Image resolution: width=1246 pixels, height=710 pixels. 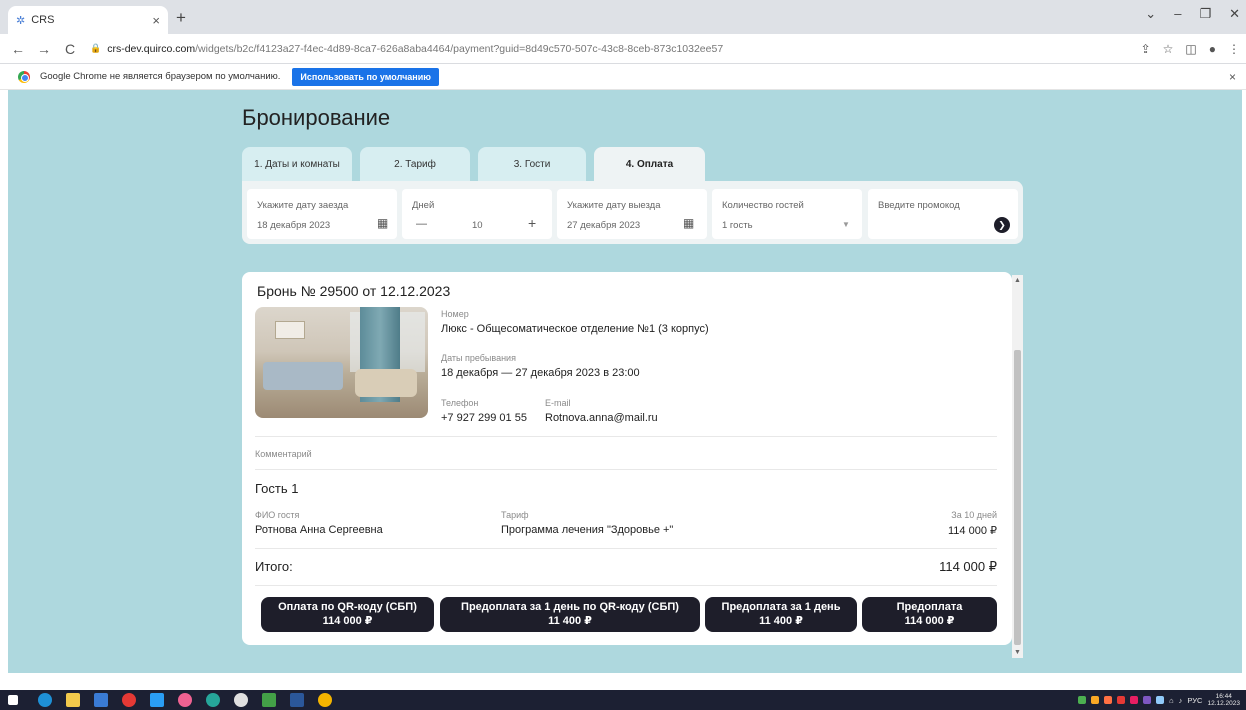 What do you see at coordinates (365, 76) in the screenshot?
I see `set-default-button: Использовать по умолчанию` at bounding box center [365, 76].